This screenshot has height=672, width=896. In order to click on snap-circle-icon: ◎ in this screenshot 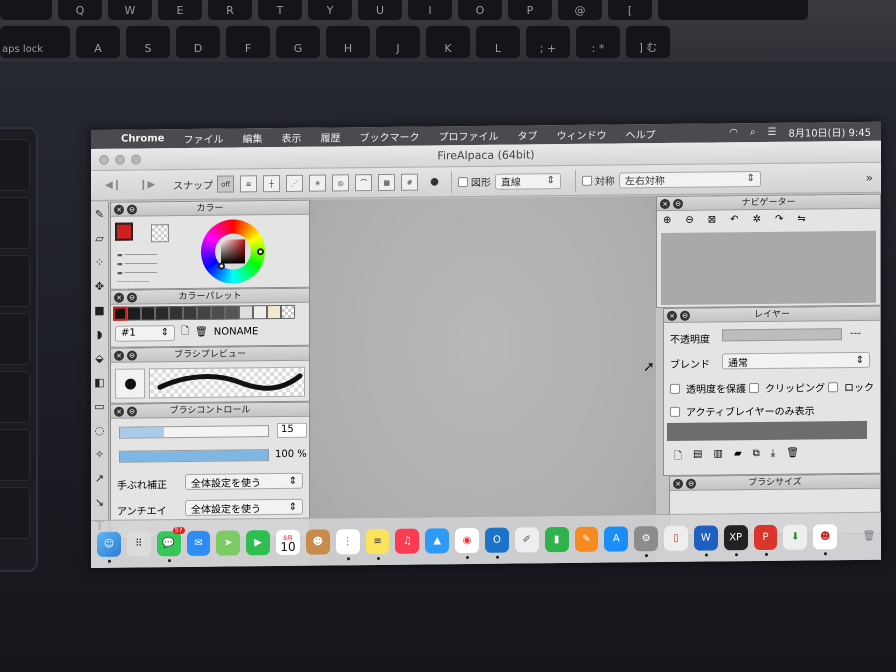, I will do `click(341, 183)`.